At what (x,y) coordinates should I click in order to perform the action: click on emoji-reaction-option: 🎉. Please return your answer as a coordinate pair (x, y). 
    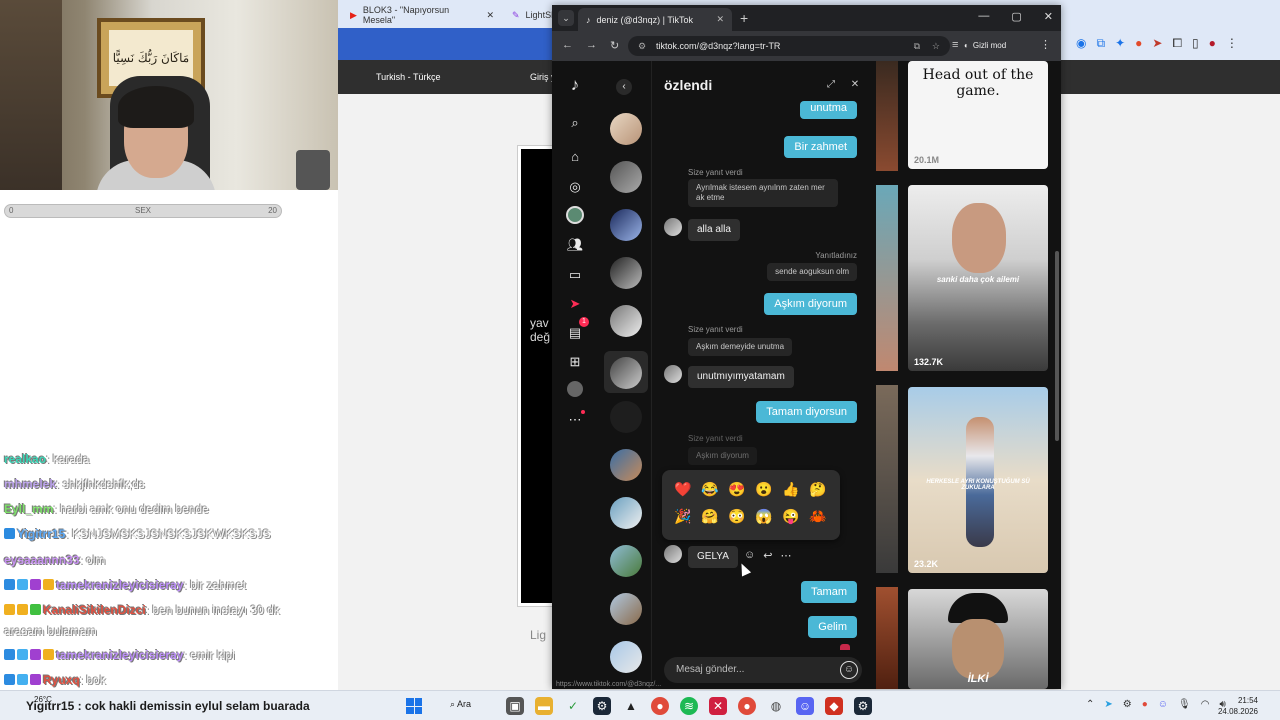
    Looking at the image, I should click on (683, 516).